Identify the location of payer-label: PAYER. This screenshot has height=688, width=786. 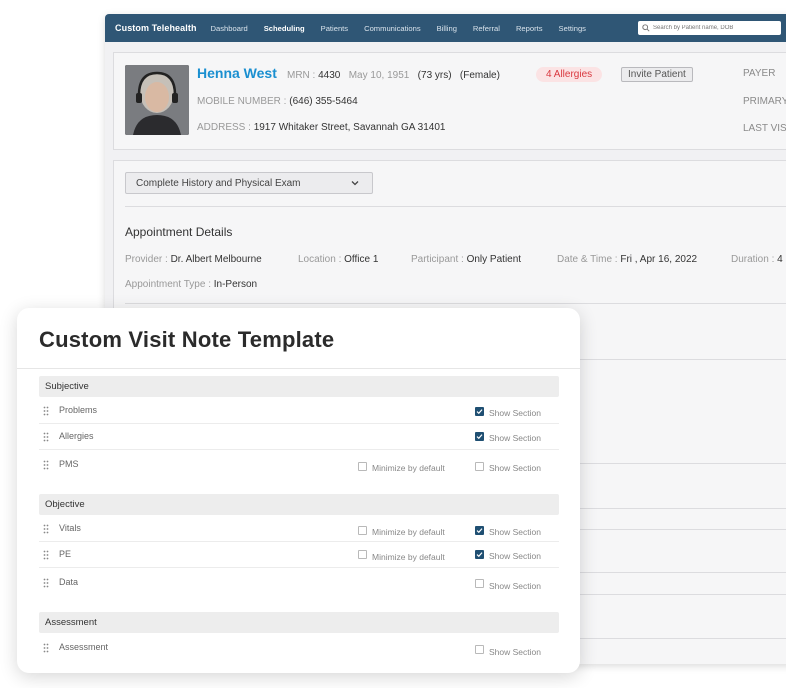
(759, 73).